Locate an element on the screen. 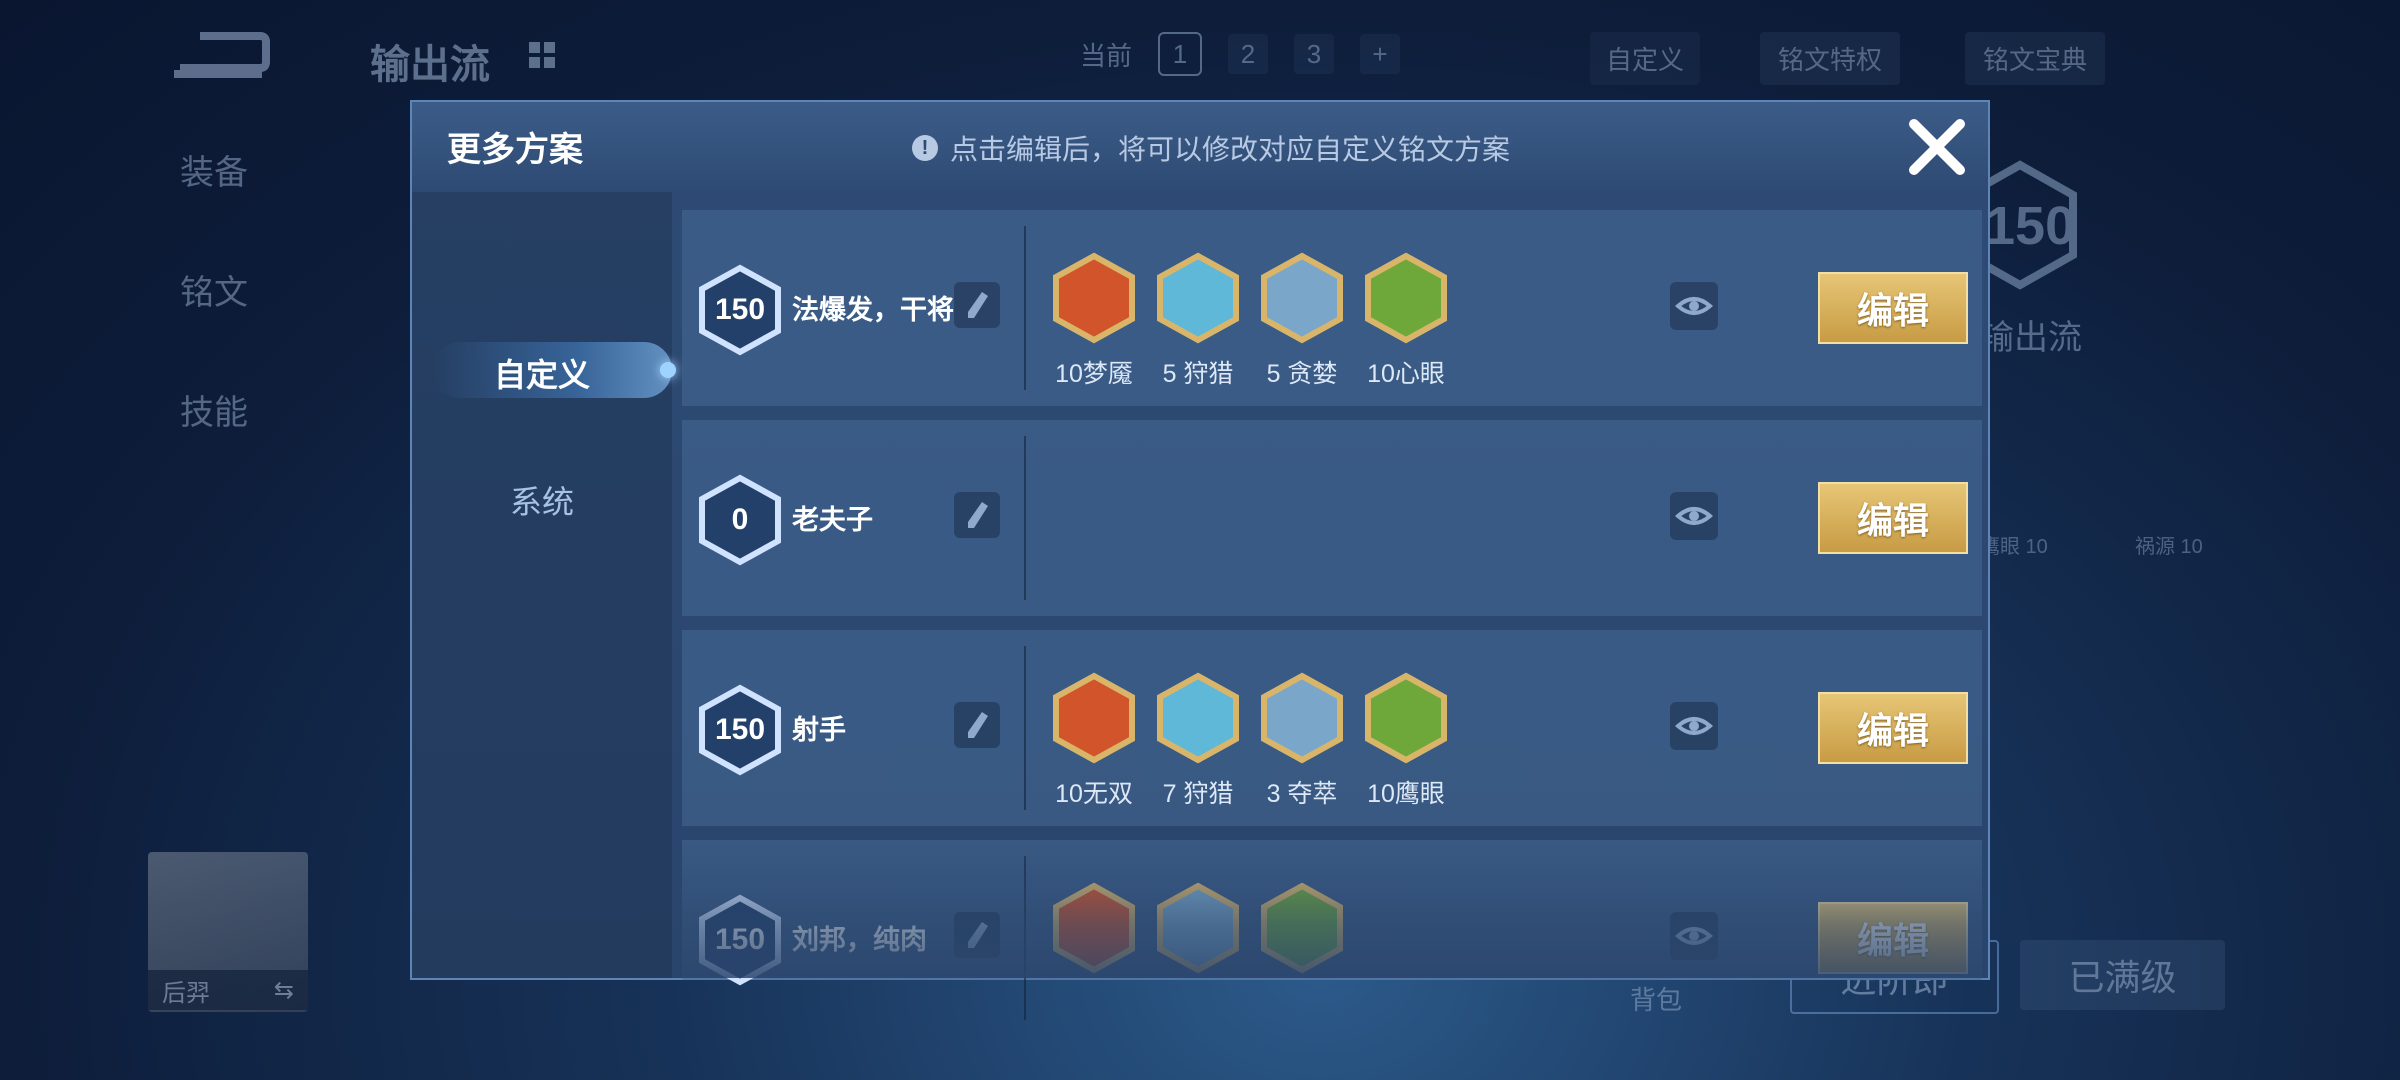  rune-label: 7 狩猎 is located at coordinates (1198, 794).